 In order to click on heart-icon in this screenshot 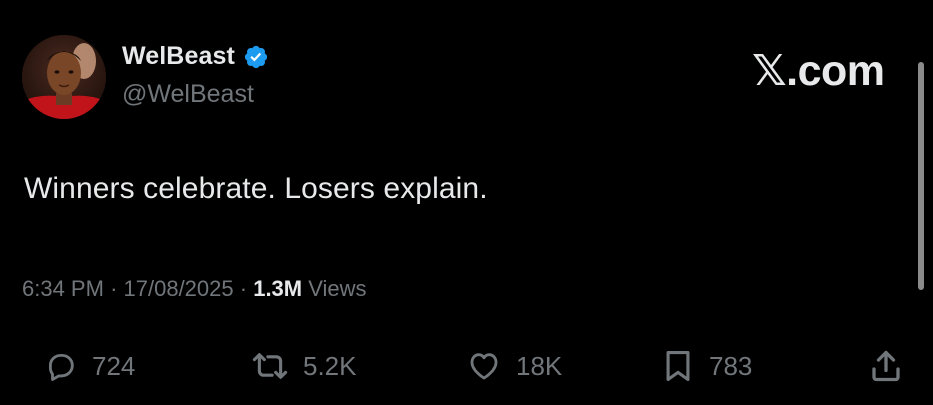, I will do `click(484, 366)`.